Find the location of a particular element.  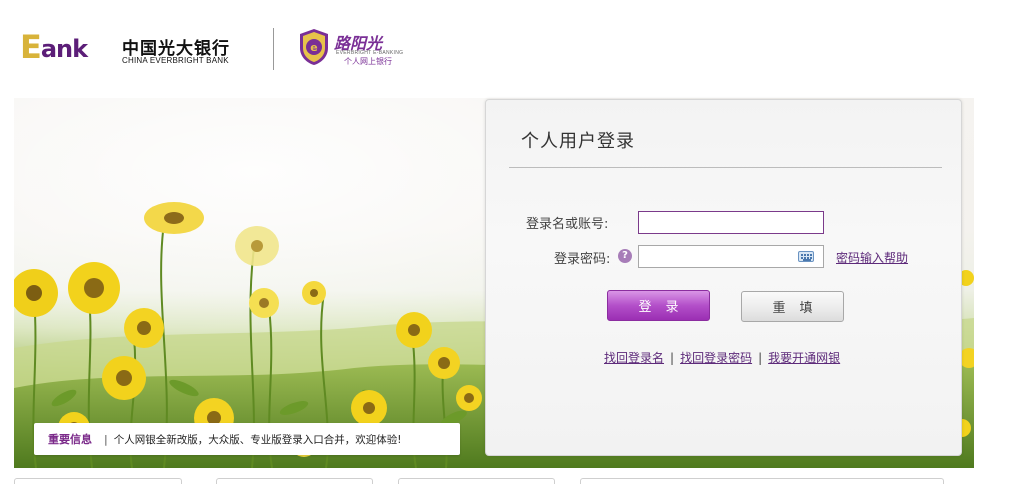

header-divider is located at coordinates (273, 49).